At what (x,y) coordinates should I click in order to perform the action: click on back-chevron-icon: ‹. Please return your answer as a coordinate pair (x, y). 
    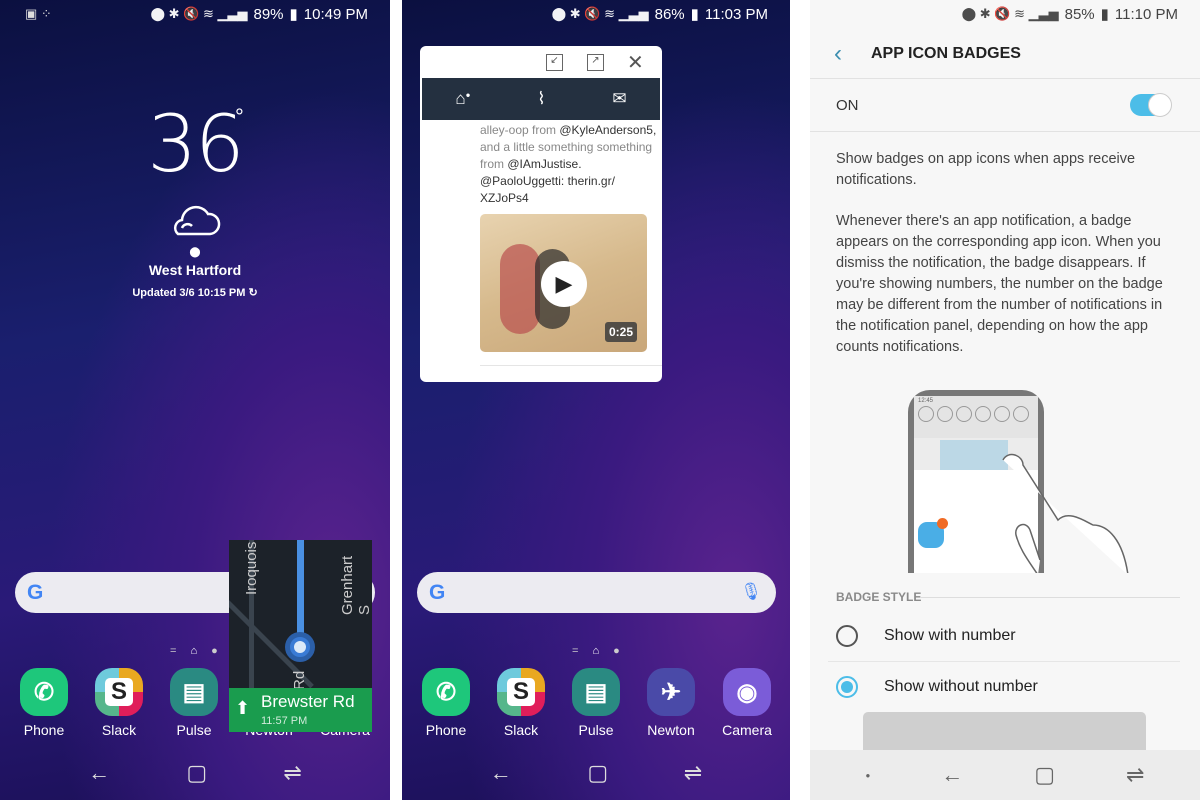
    Looking at the image, I should click on (838, 54).